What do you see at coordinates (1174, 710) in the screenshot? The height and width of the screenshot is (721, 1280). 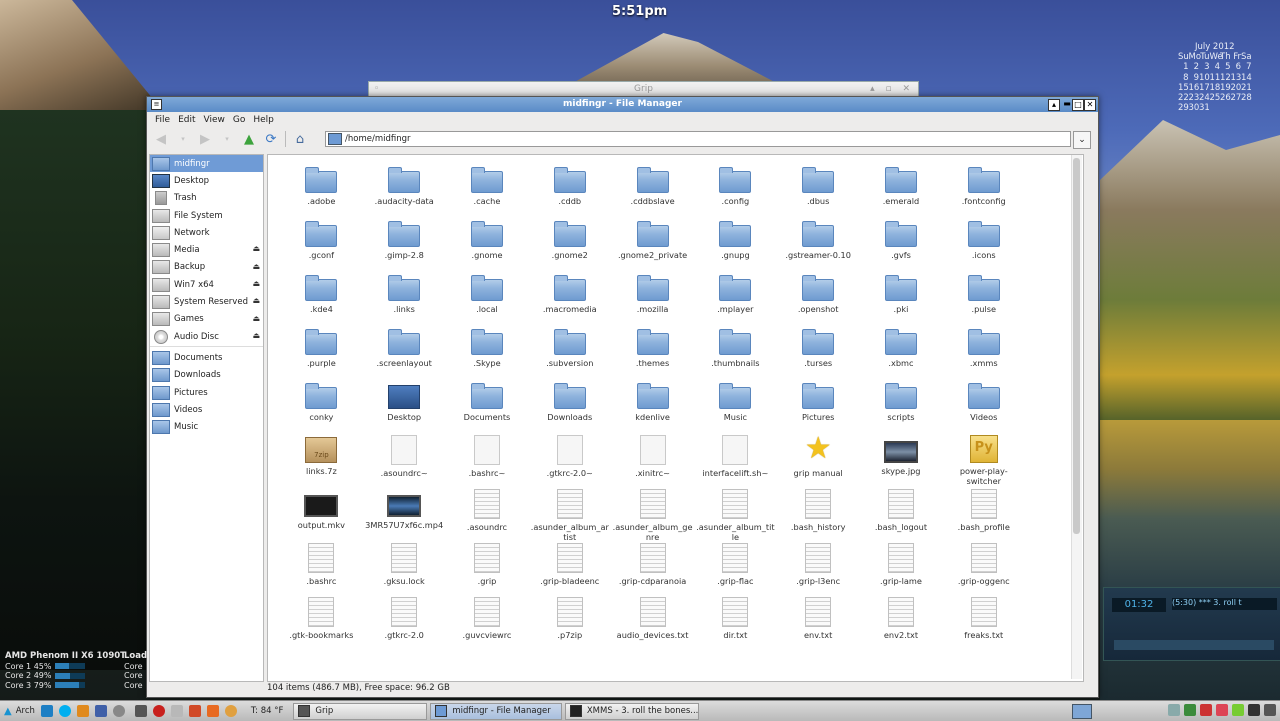 I see `network-tray-icon` at bounding box center [1174, 710].